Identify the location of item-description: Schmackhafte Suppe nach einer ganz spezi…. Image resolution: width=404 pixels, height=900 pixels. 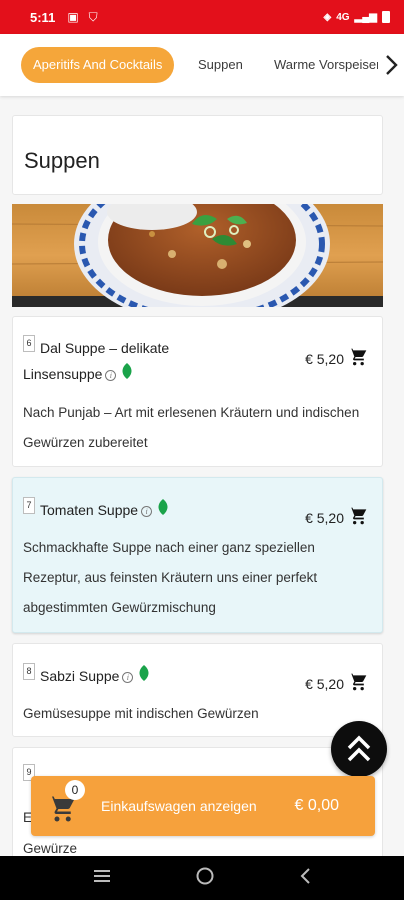
(169, 547).